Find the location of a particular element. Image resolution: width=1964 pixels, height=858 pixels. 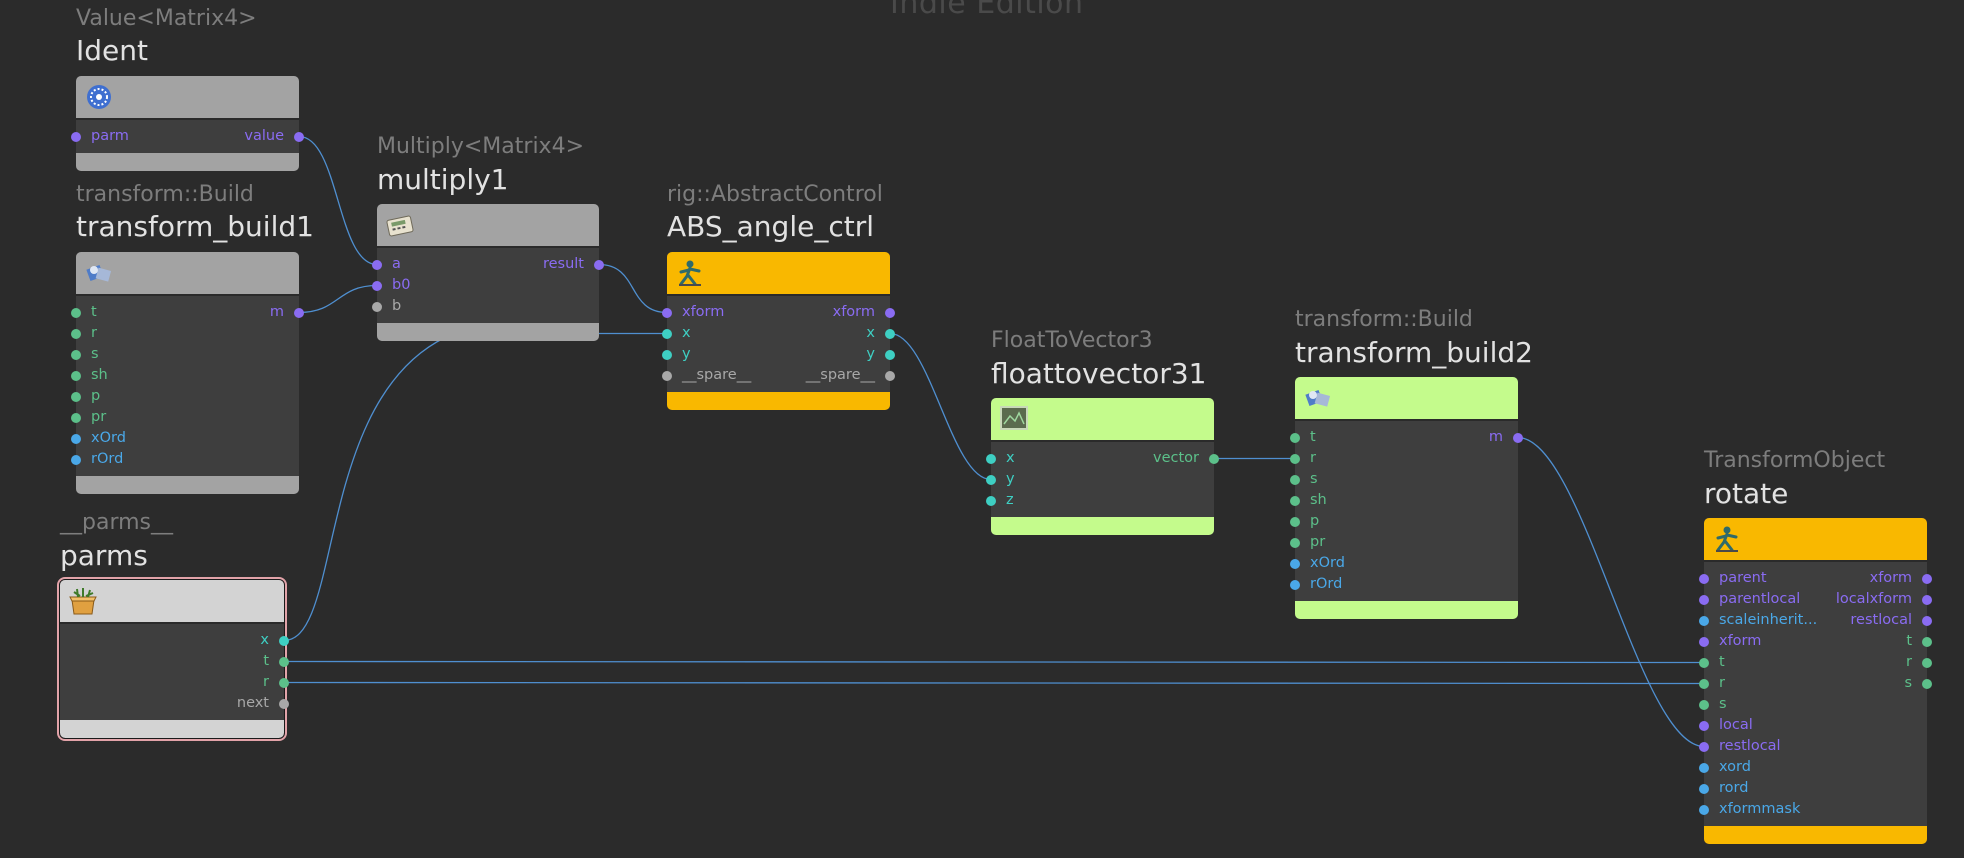

multiply1-node: a result b0 b is located at coordinates (488, 272).